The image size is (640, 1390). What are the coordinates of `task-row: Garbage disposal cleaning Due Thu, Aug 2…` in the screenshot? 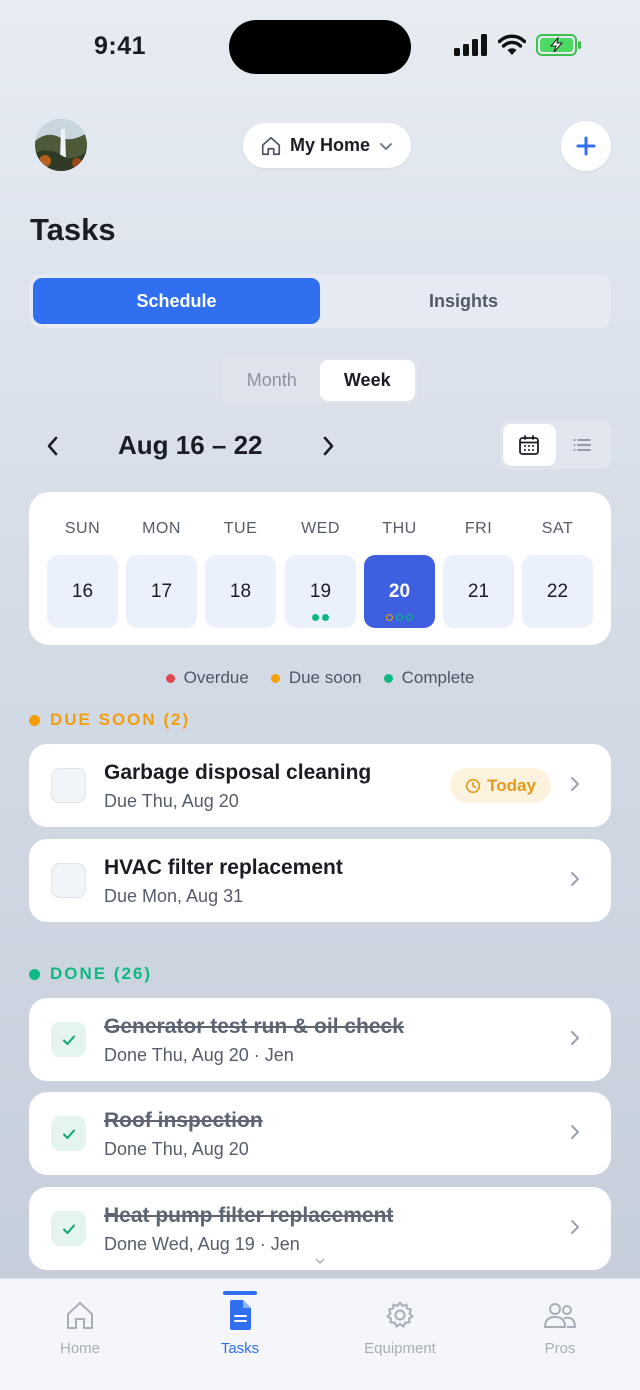 It's located at (320, 785).